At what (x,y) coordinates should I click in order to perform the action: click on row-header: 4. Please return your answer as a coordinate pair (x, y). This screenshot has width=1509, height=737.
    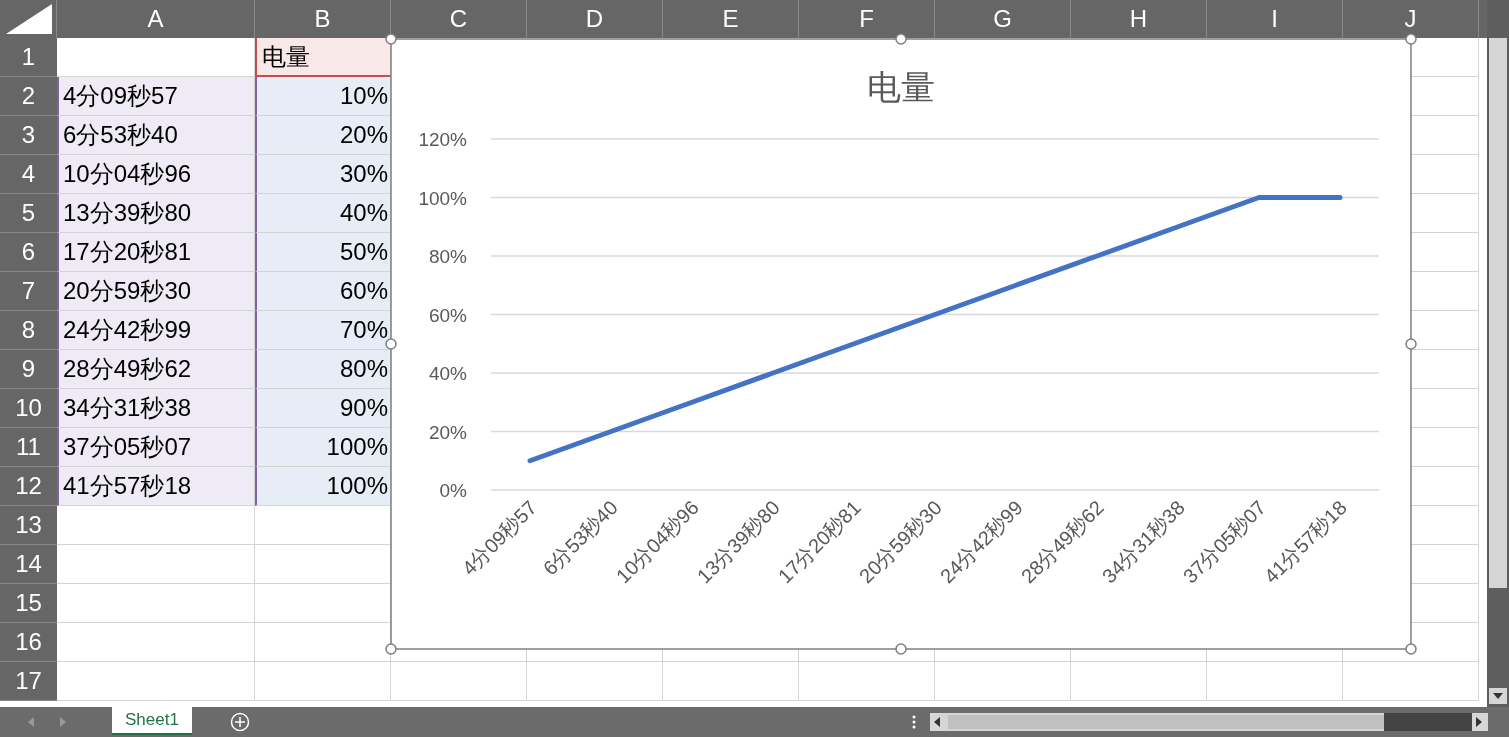
    Looking at the image, I should click on (28, 174).